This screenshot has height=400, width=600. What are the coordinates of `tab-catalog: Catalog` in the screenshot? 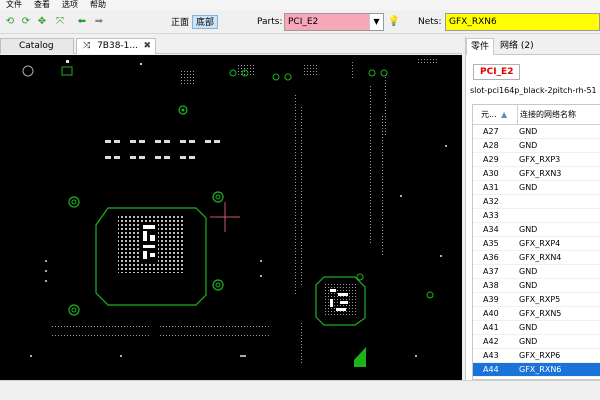 It's located at (37, 46).